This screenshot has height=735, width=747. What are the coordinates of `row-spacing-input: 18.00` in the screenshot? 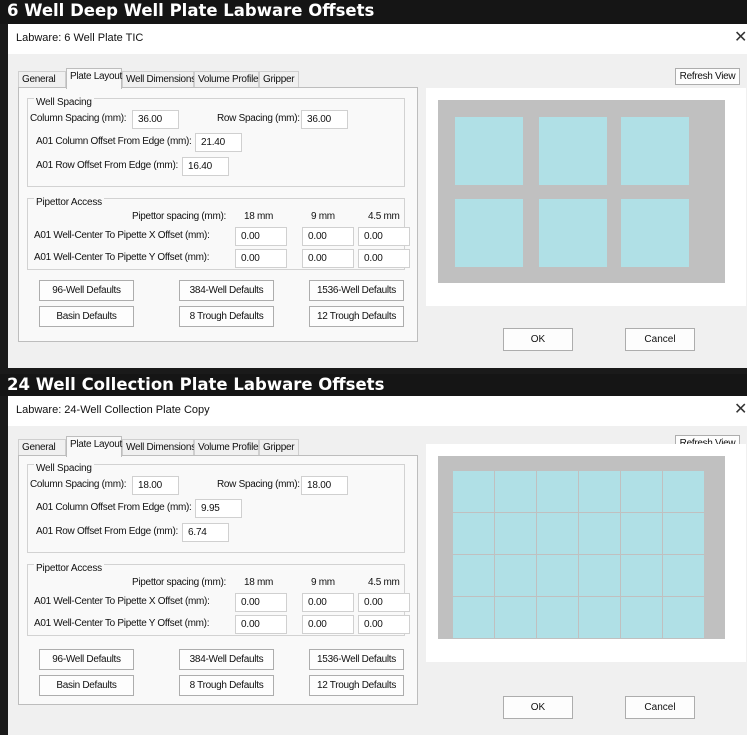 It's located at (324, 485).